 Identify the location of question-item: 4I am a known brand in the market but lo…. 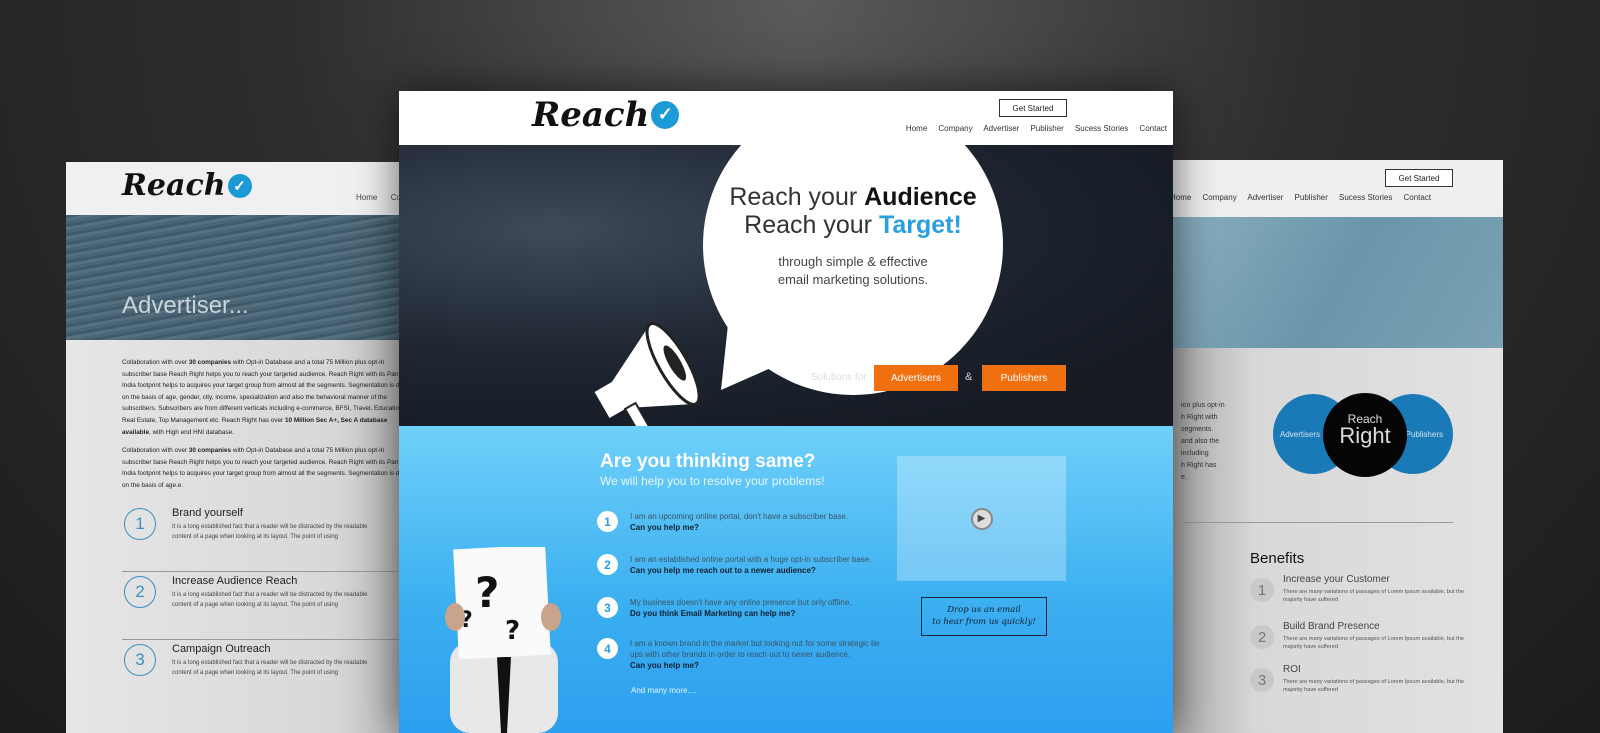
(742, 654).